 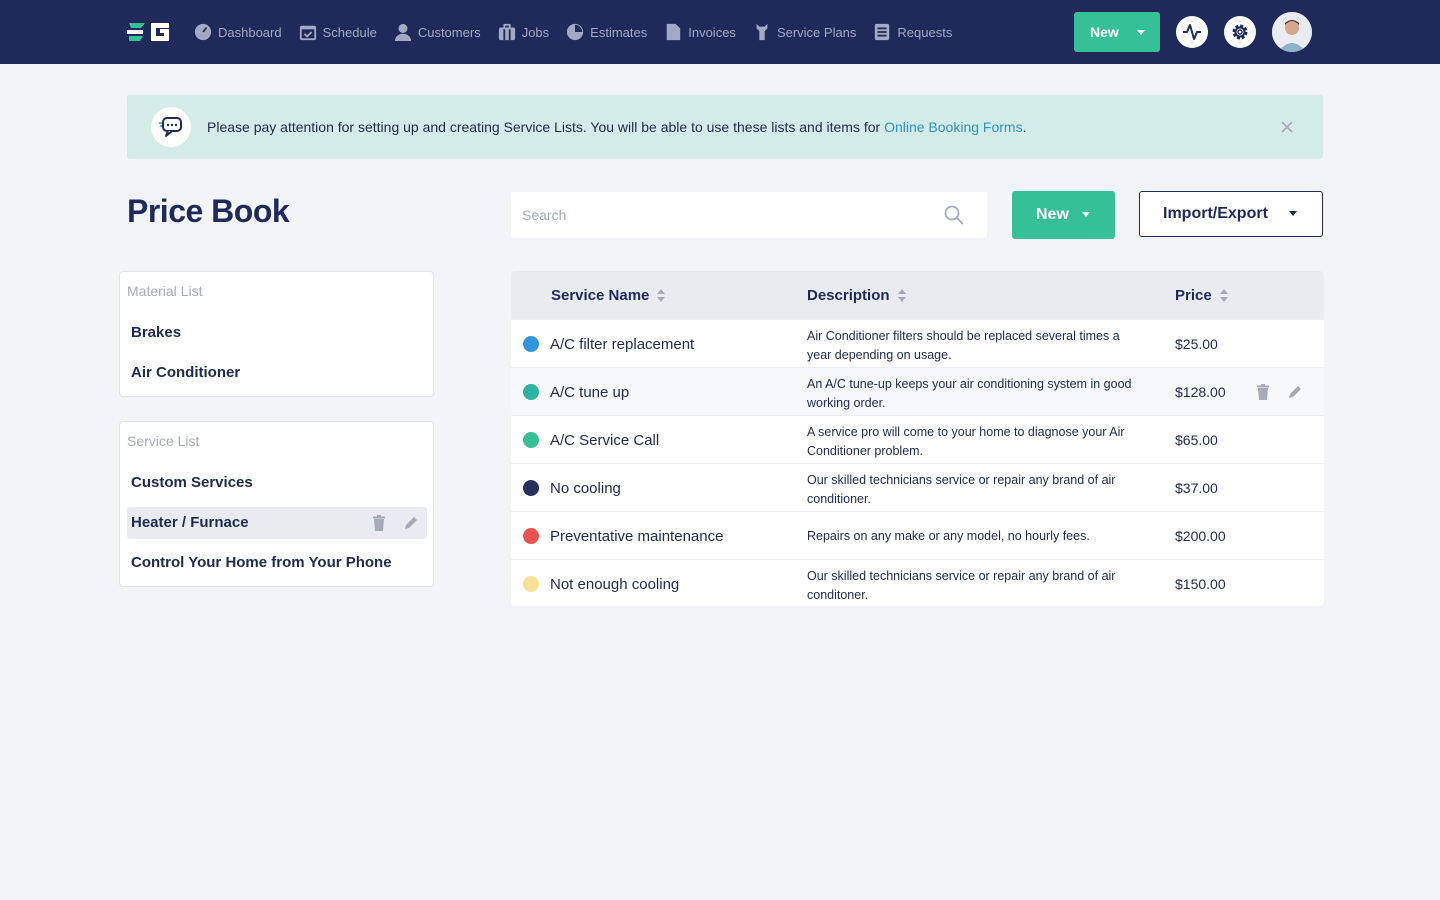 I want to click on service-name: A/C Service Call, so click(x=605, y=440).